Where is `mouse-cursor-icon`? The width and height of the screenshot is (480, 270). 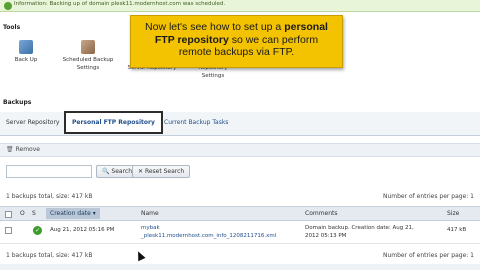
mouse-cursor-icon is located at coordinates (140, 255).